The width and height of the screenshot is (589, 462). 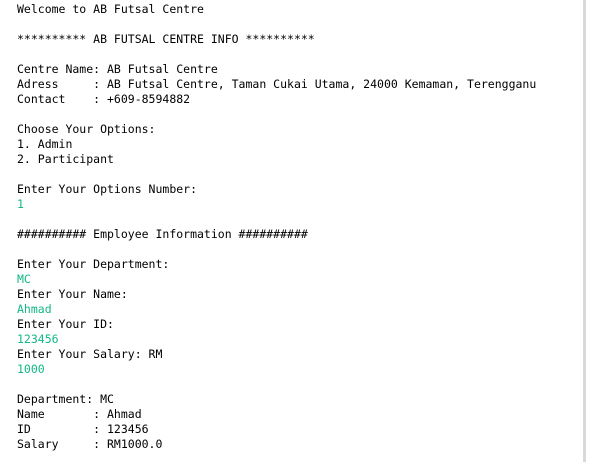 What do you see at coordinates (104, 99) in the screenshot?
I see `console-output-line: Contact : +609-8594882` at bounding box center [104, 99].